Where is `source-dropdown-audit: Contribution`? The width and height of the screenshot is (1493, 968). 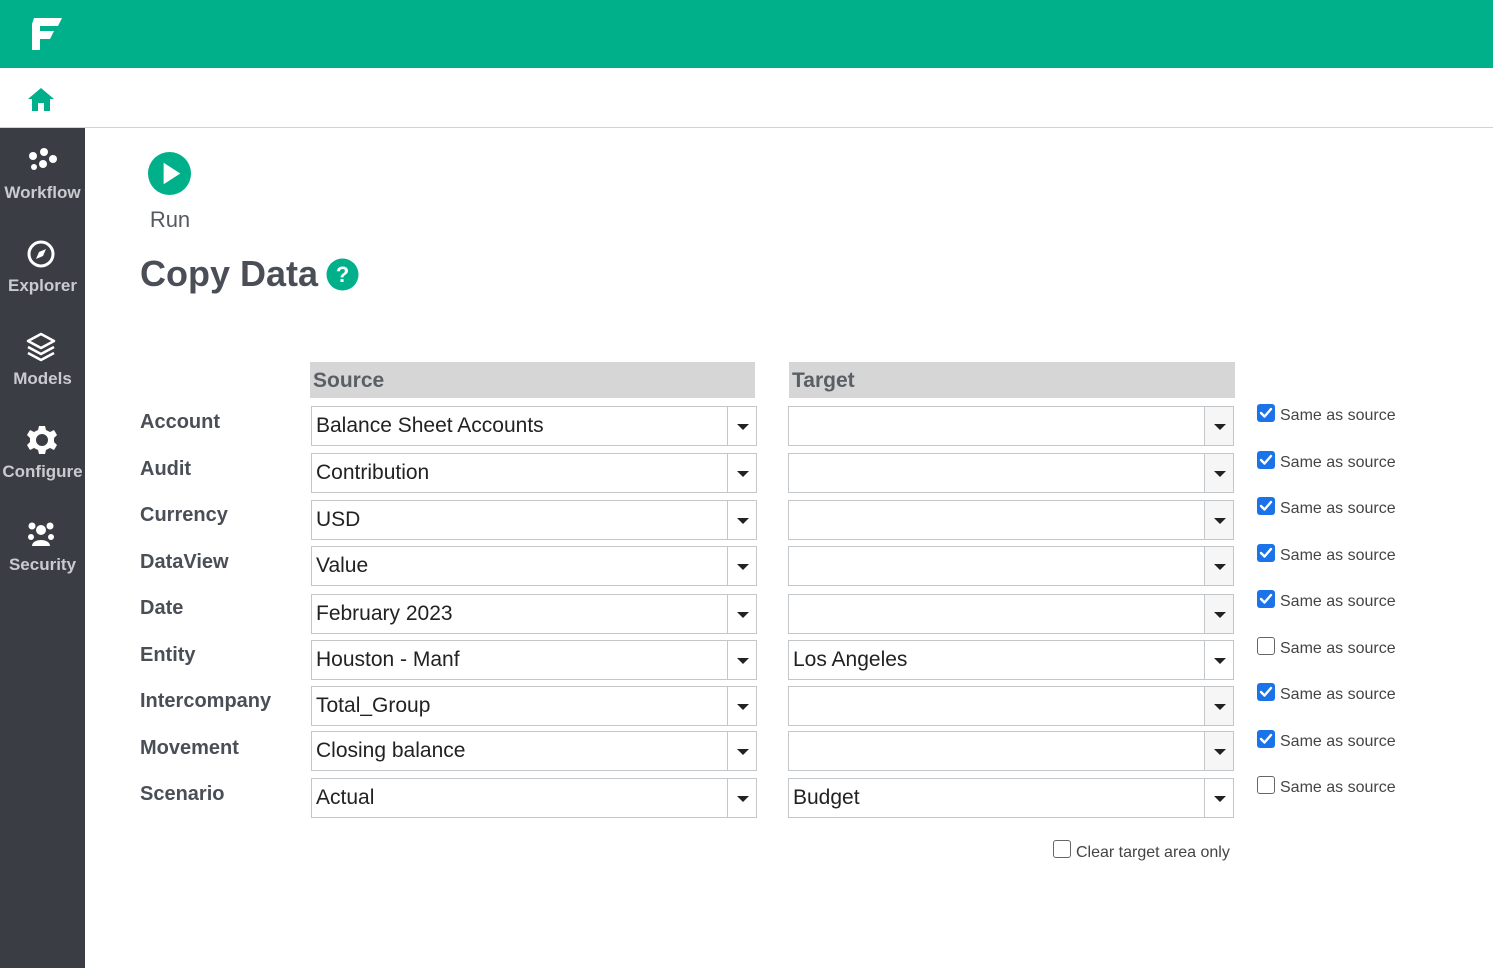 source-dropdown-audit: Contribution is located at coordinates (534, 473).